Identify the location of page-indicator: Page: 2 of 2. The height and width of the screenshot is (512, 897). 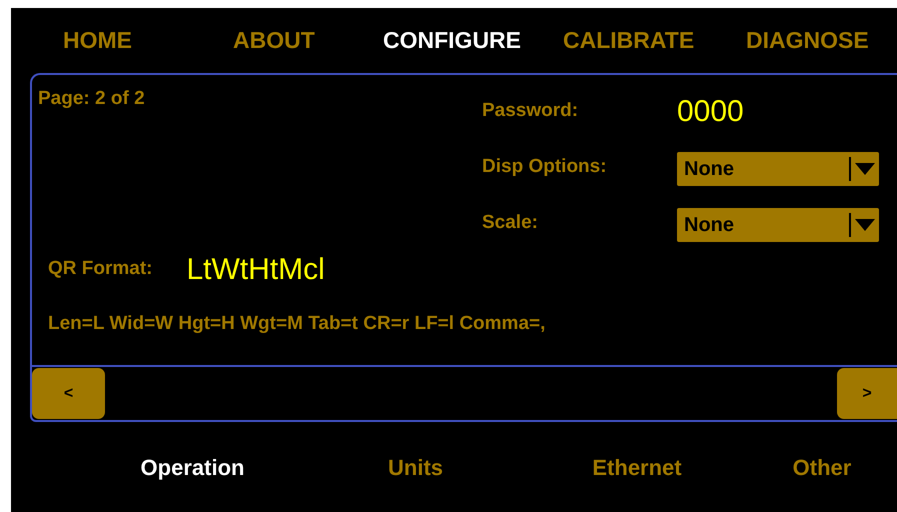
(91, 98).